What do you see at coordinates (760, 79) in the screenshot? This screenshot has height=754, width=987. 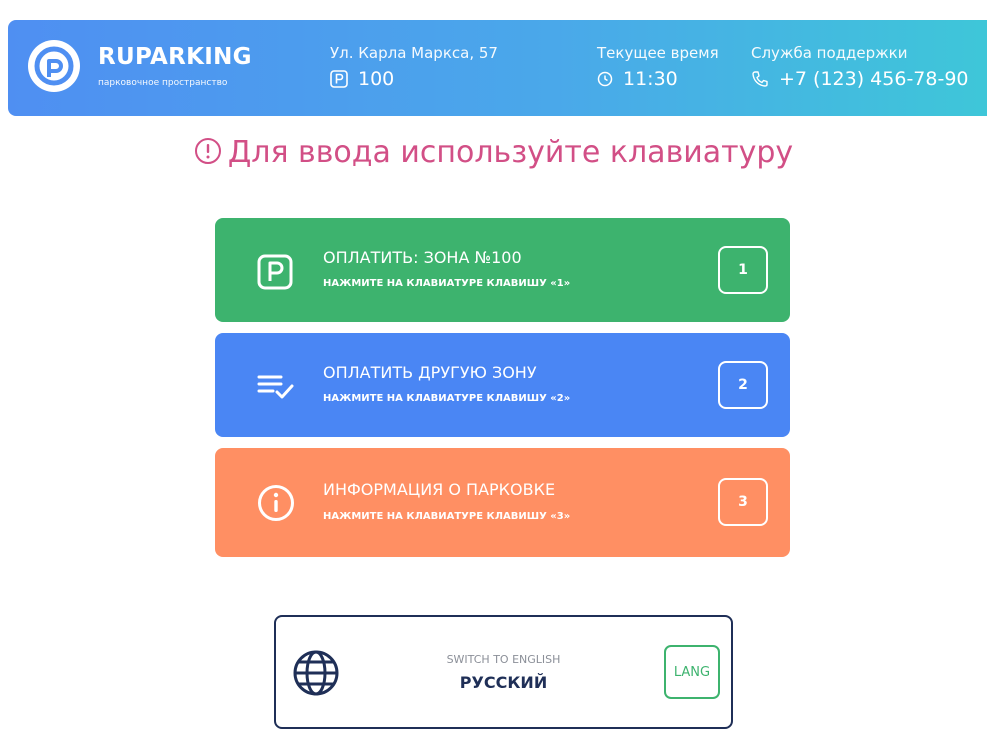 I see `phone-icon` at bounding box center [760, 79].